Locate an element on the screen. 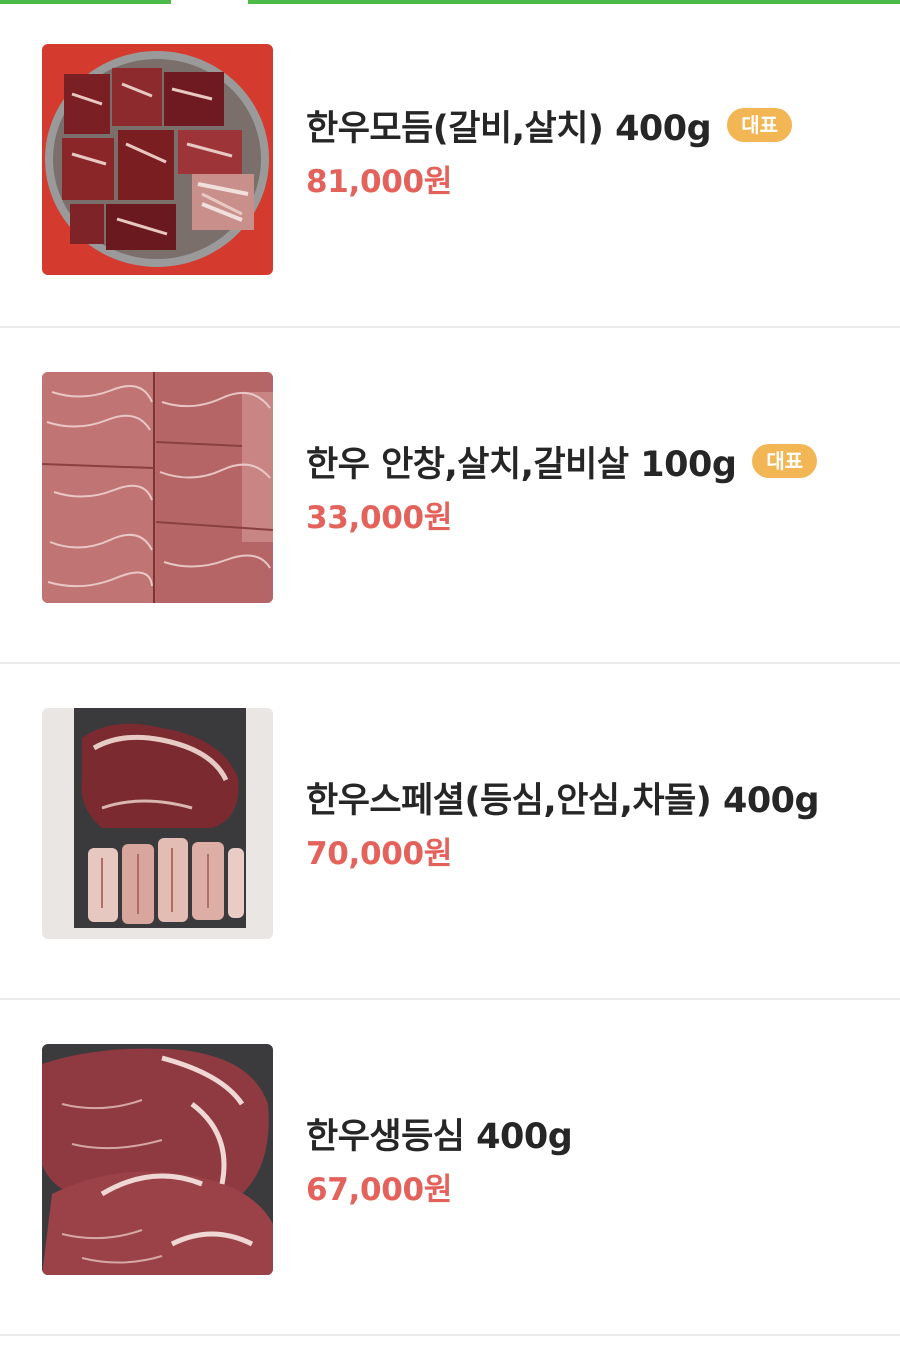  beef-assorted-plate-photo is located at coordinates (157, 159).